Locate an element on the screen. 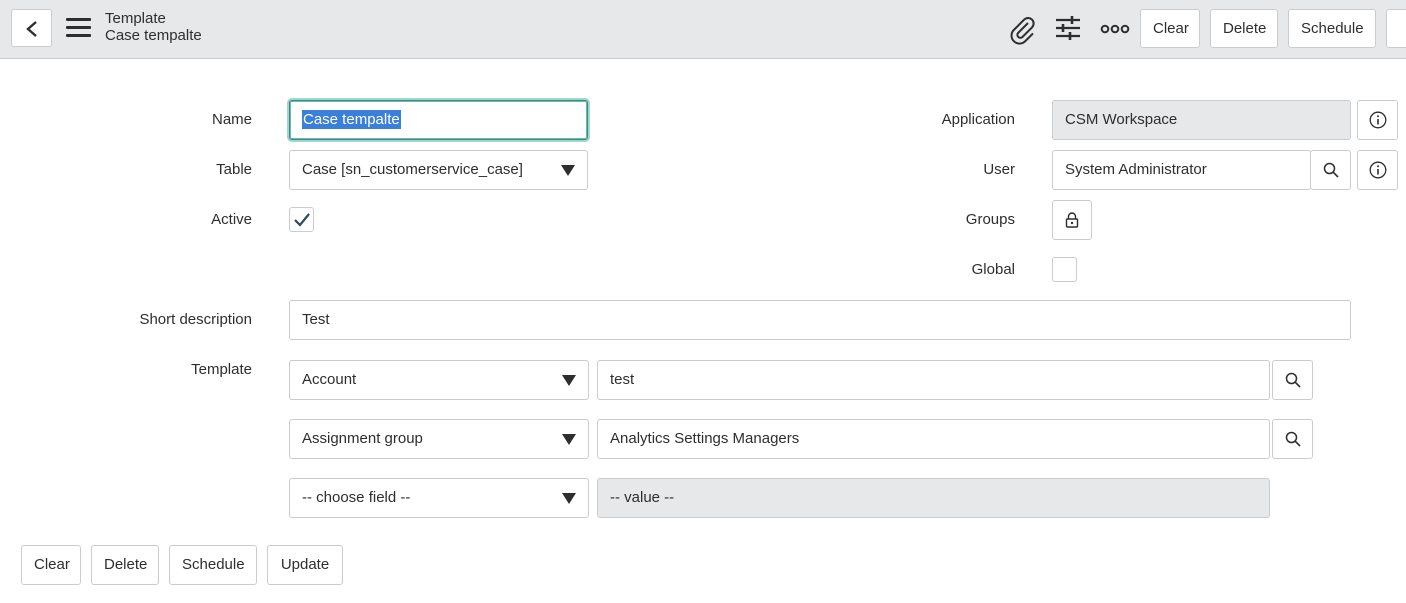 This screenshot has height=603, width=1406. footer-update-button: Update is located at coordinates (305, 565).